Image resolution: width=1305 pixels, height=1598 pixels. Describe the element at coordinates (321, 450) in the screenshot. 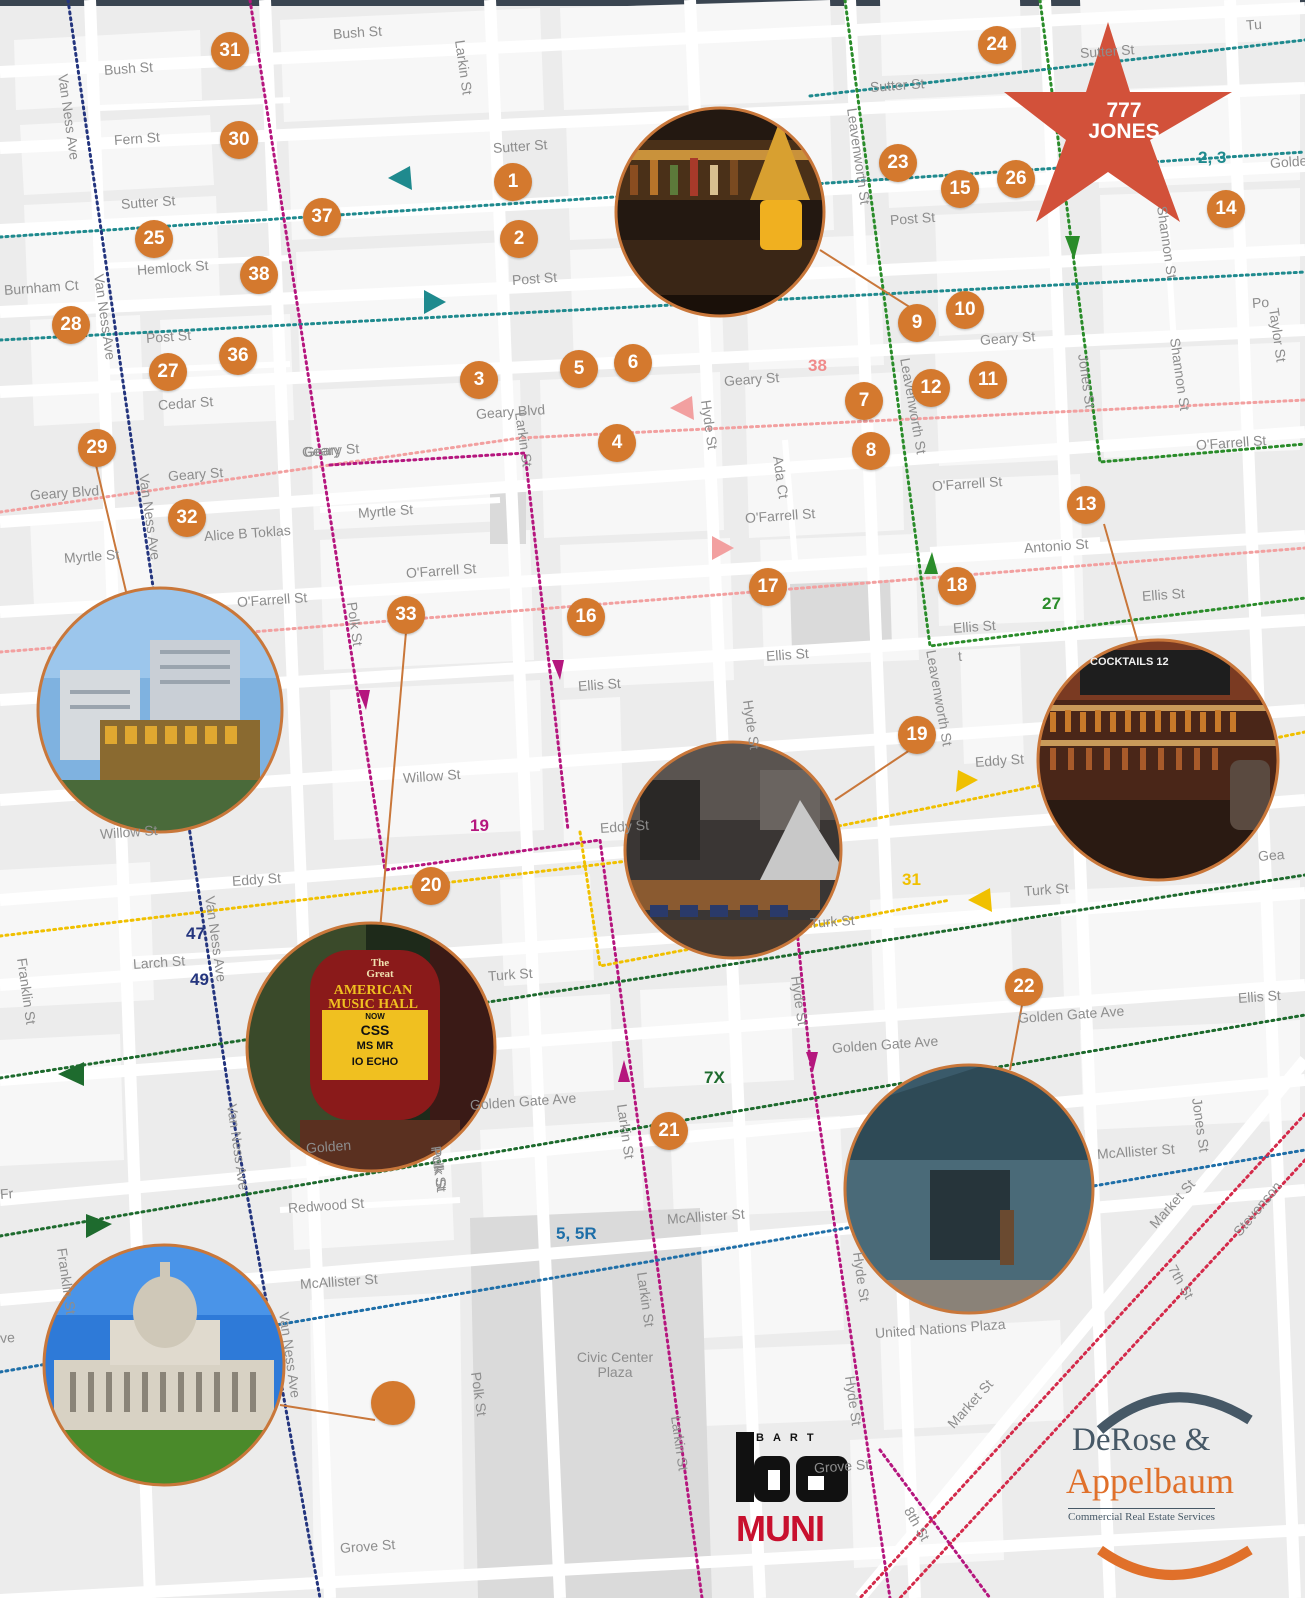

I see `street-label: Geary` at that location.